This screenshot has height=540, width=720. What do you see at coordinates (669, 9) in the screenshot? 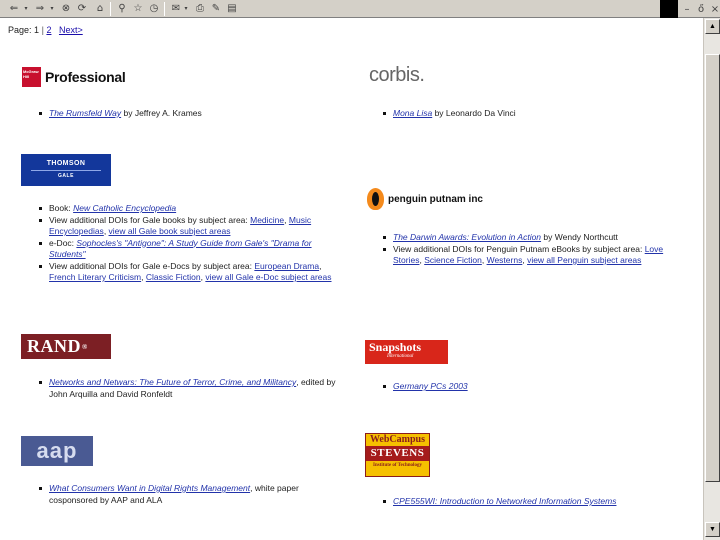
I see `windows-logo-icon` at bounding box center [669, 9].